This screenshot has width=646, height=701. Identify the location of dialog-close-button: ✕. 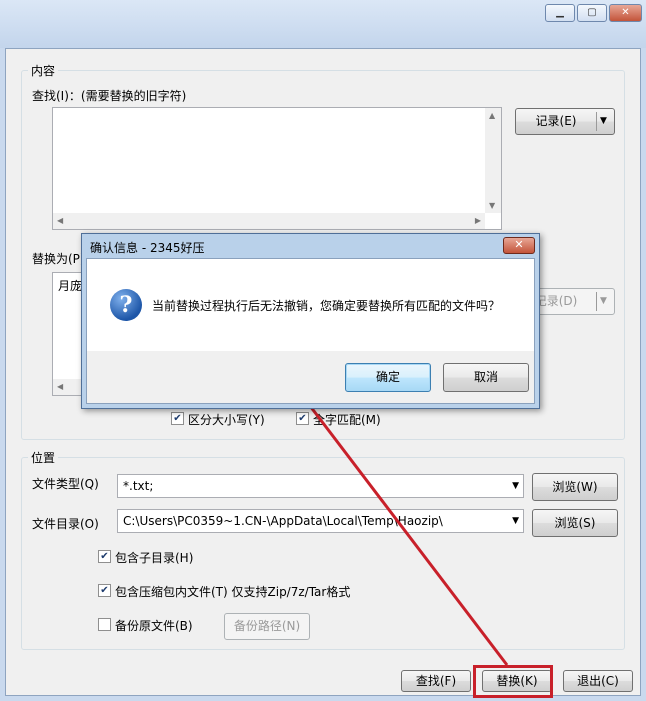
(519, 245).